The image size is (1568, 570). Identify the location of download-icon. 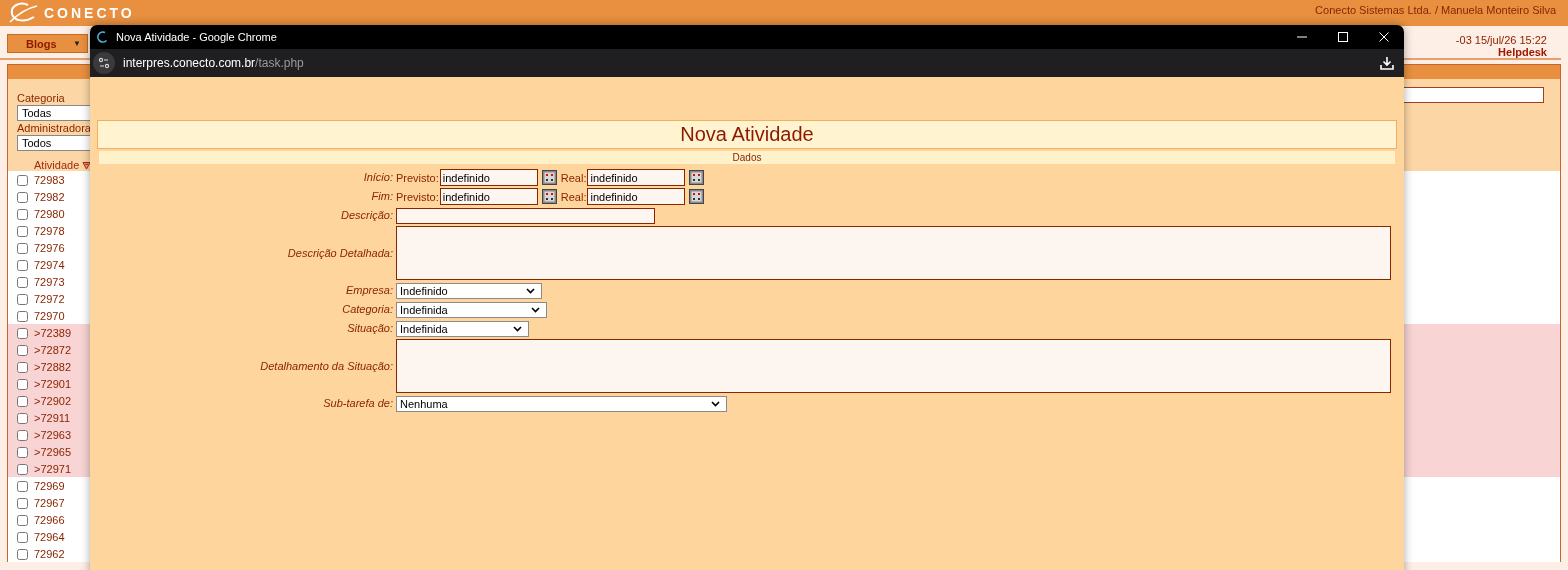
(1387, 63).